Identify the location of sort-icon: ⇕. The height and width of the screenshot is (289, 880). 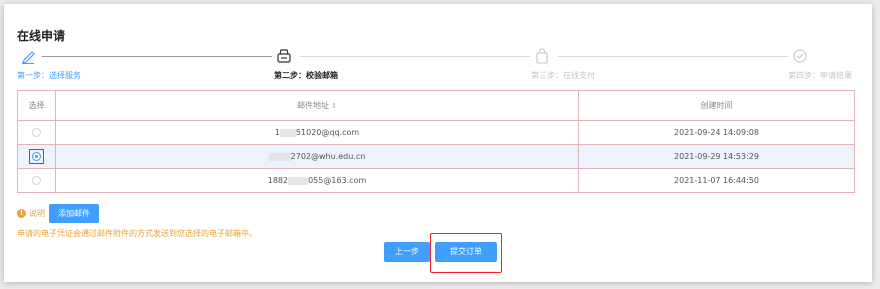
(334, 106).